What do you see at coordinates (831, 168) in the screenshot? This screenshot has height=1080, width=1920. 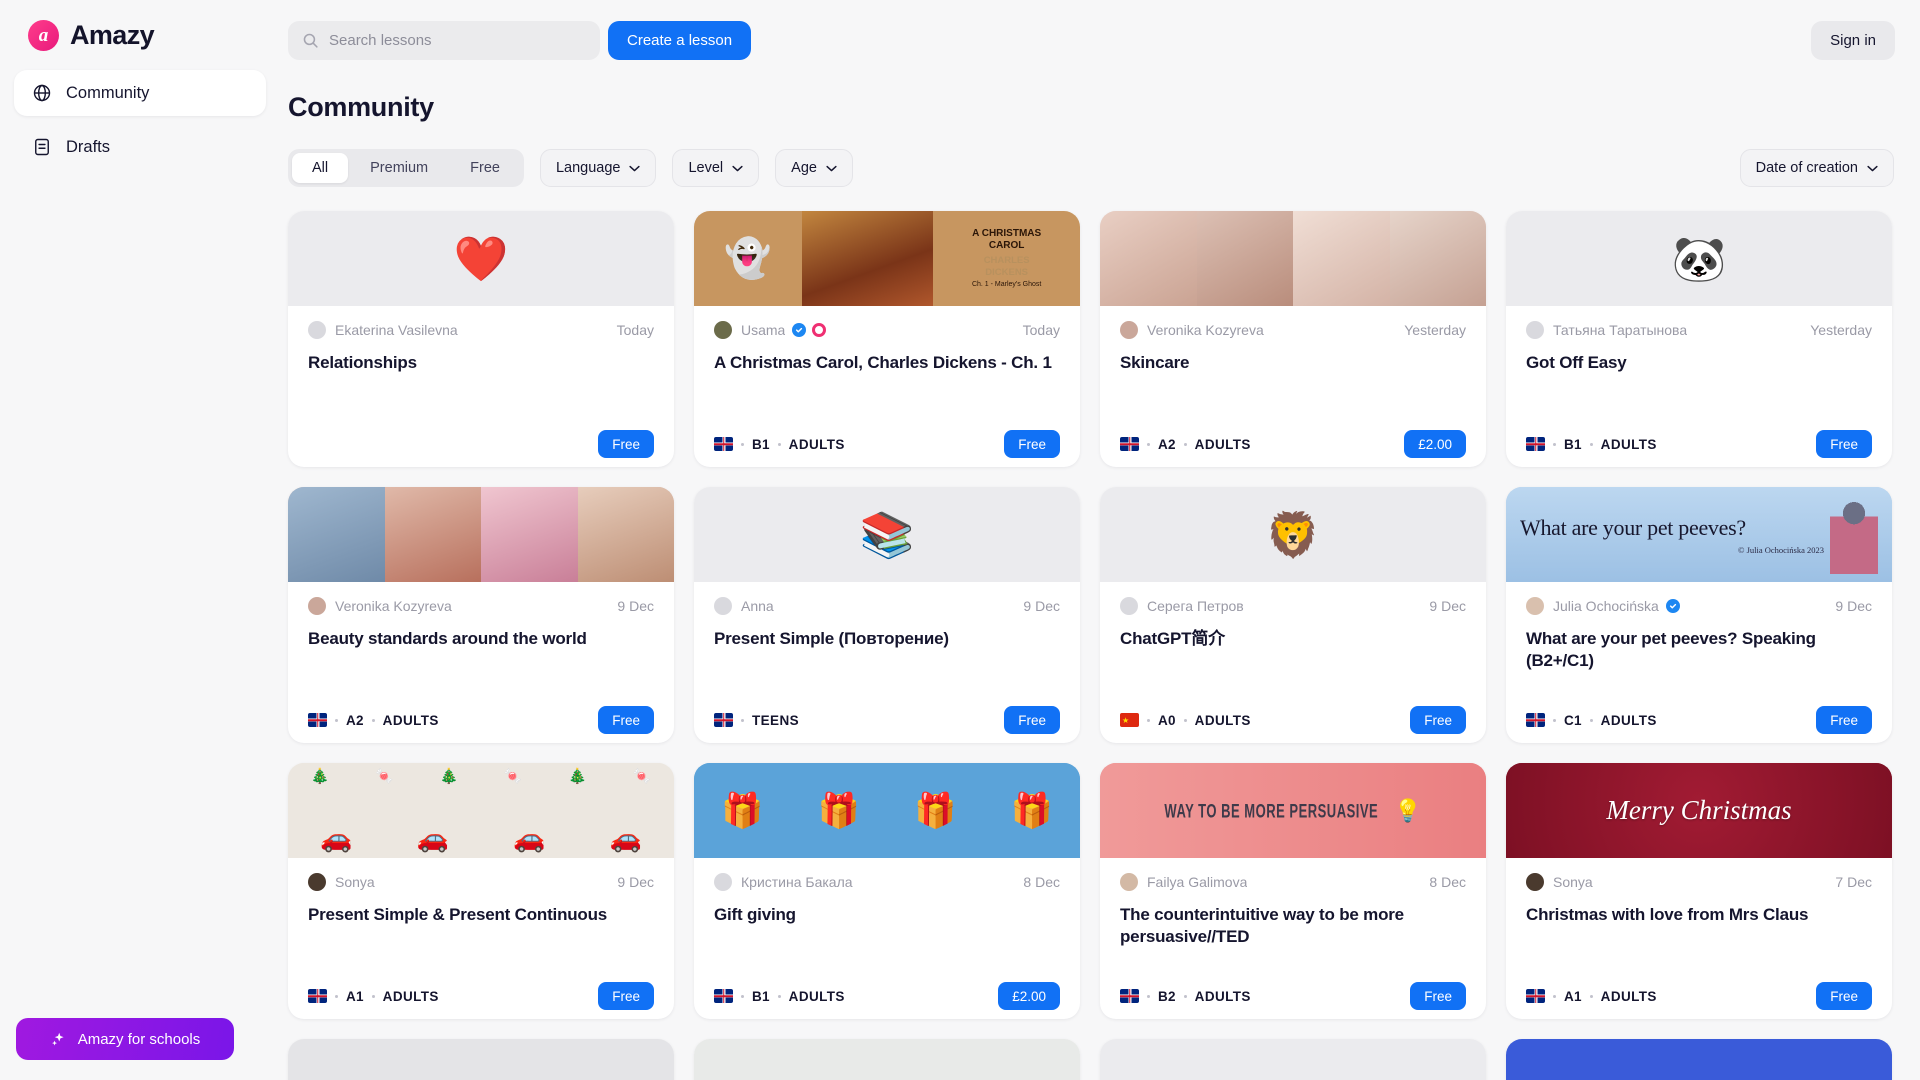 I see `chevron-down-icon` at bounding box center [831, 168].